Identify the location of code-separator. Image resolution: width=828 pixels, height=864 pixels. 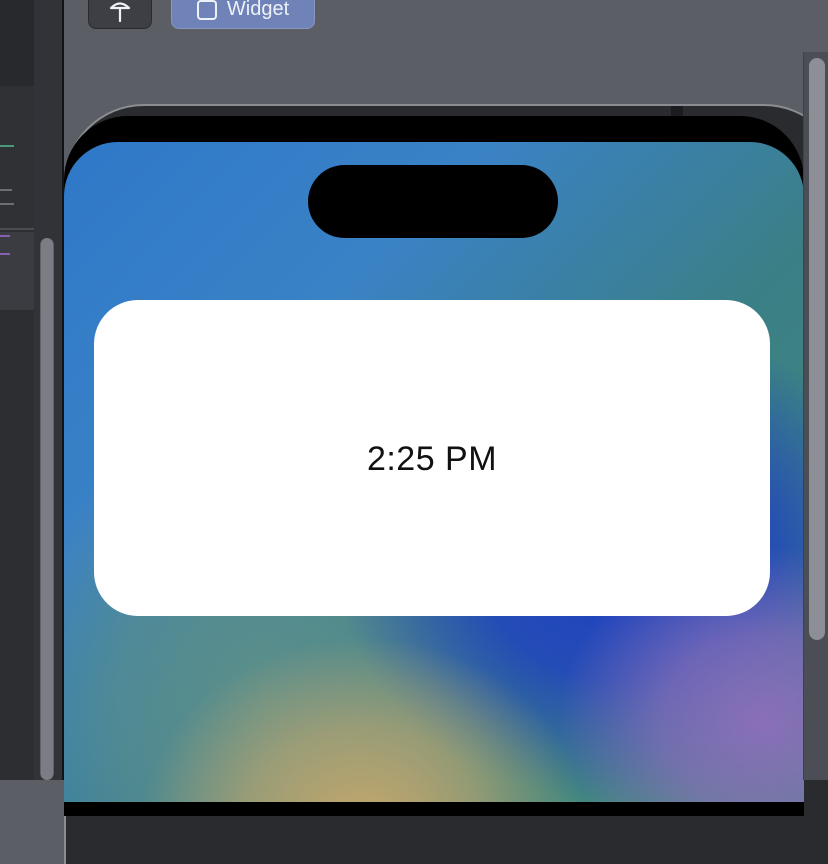
(17, 229).